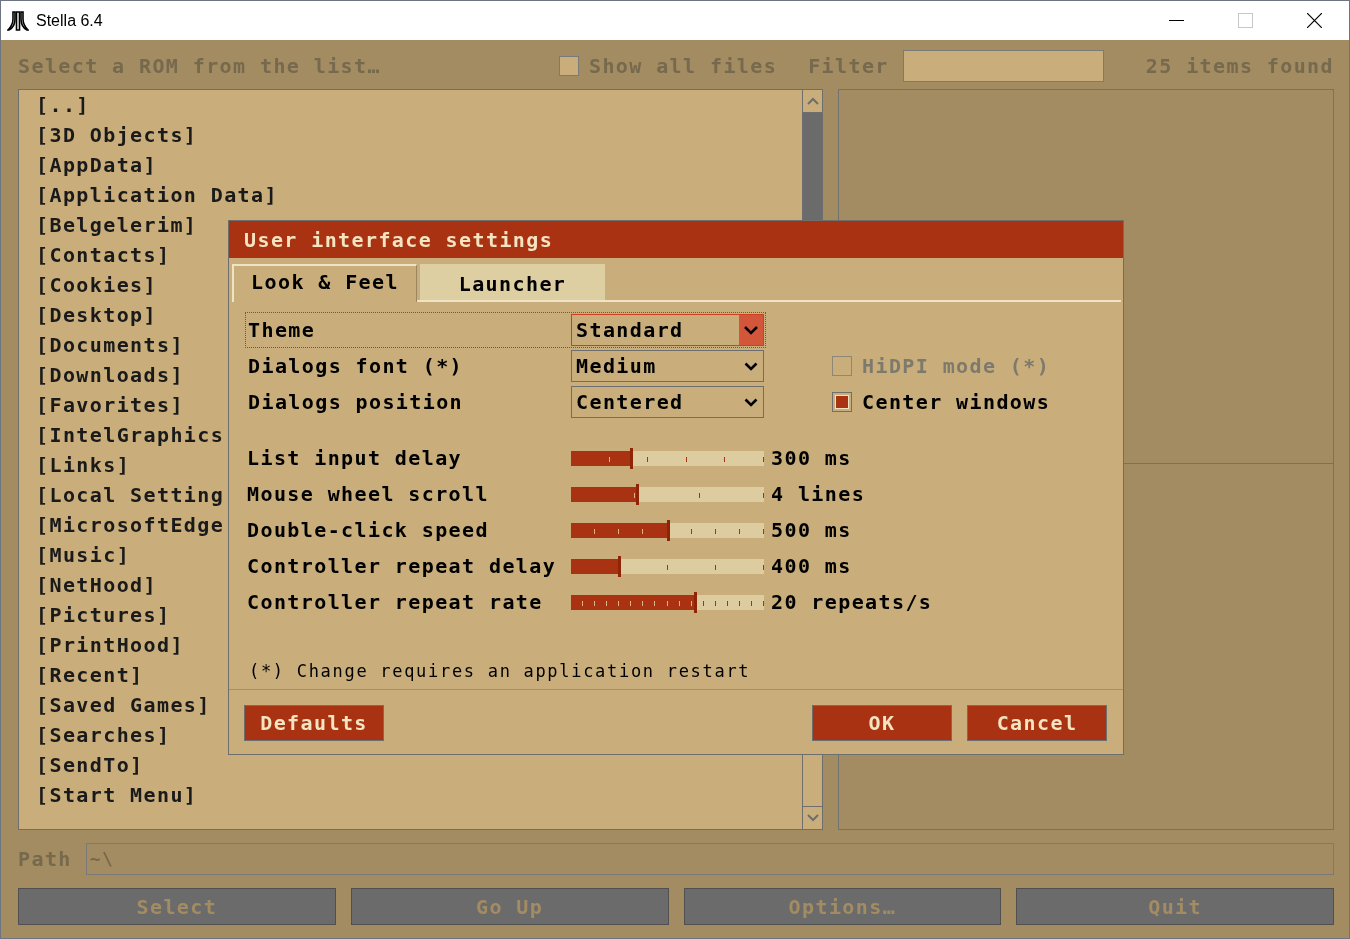 This screenshot has height=939, width=1350. Describe the element at coordinates (356, 366) in the screenshot. I see `setting-label: Dialogs font (*)` at that location.